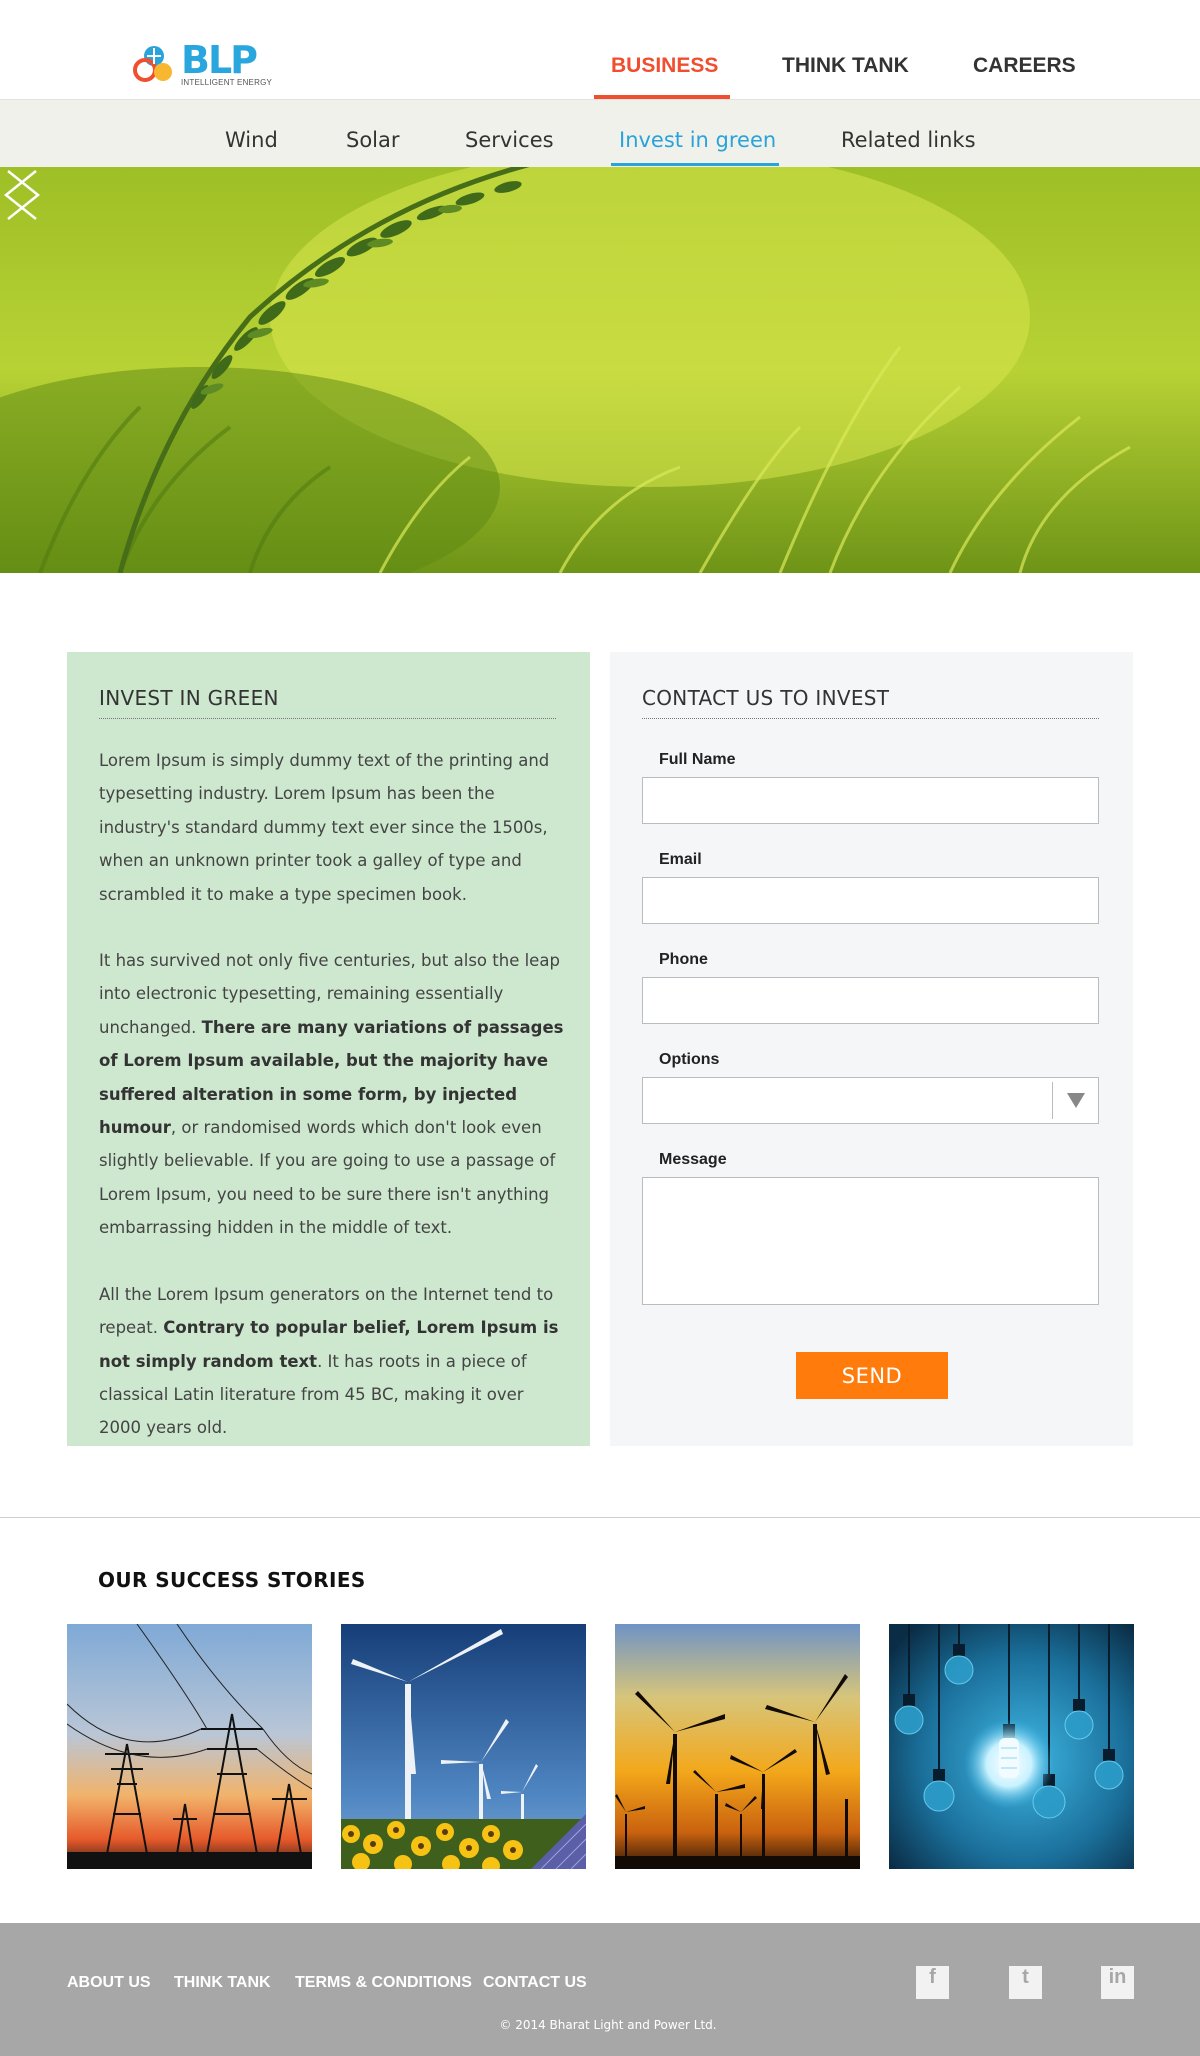  Describe the element at coordinates (509, 140) in the screenshot. I see `sub-nav-services: Services` at that location.